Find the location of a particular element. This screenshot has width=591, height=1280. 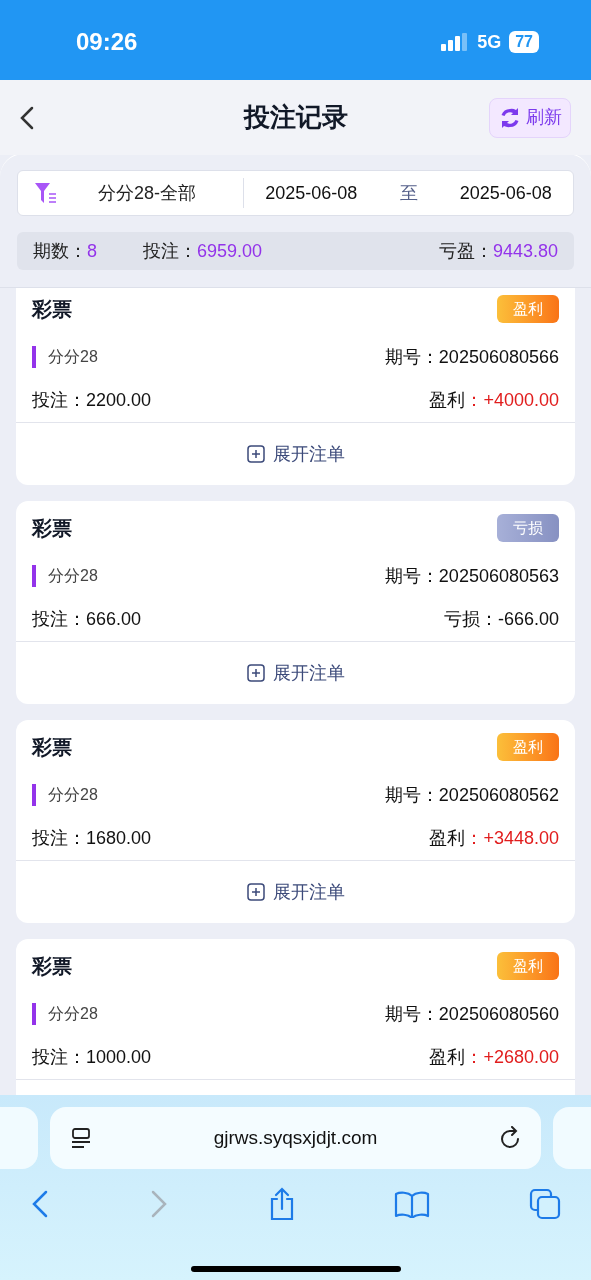

result-amount: 盈利：+4000.00 is located at coordinates (494, 400).